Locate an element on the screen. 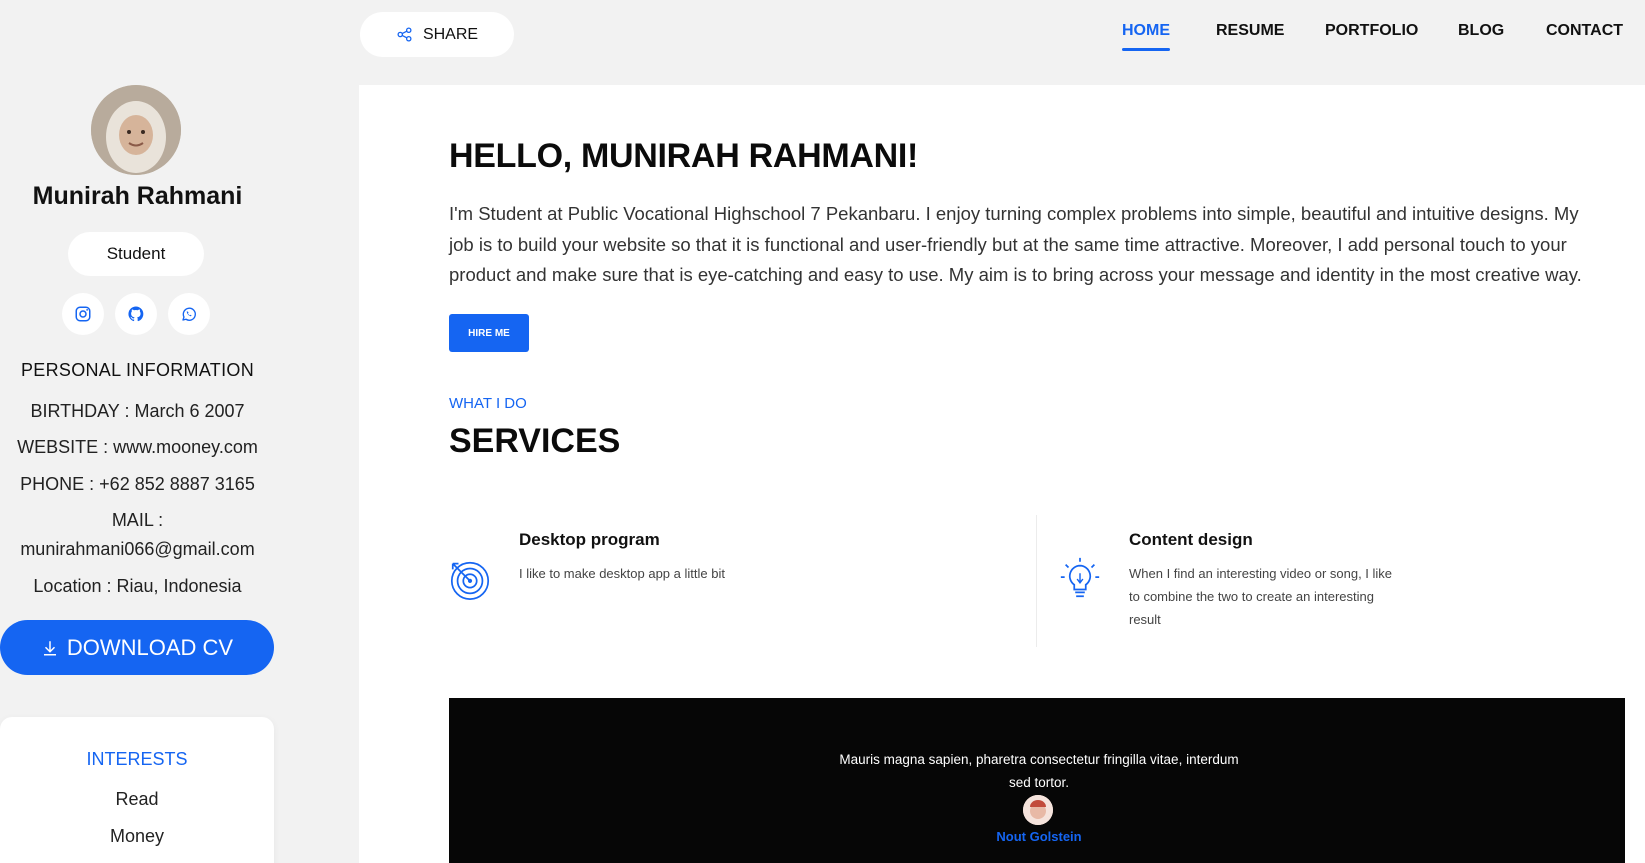 Image resolution: width=1645 pixels, height=863 pixels. section-eyebrow: WHAT I DO is located at coordinates (488, 403).